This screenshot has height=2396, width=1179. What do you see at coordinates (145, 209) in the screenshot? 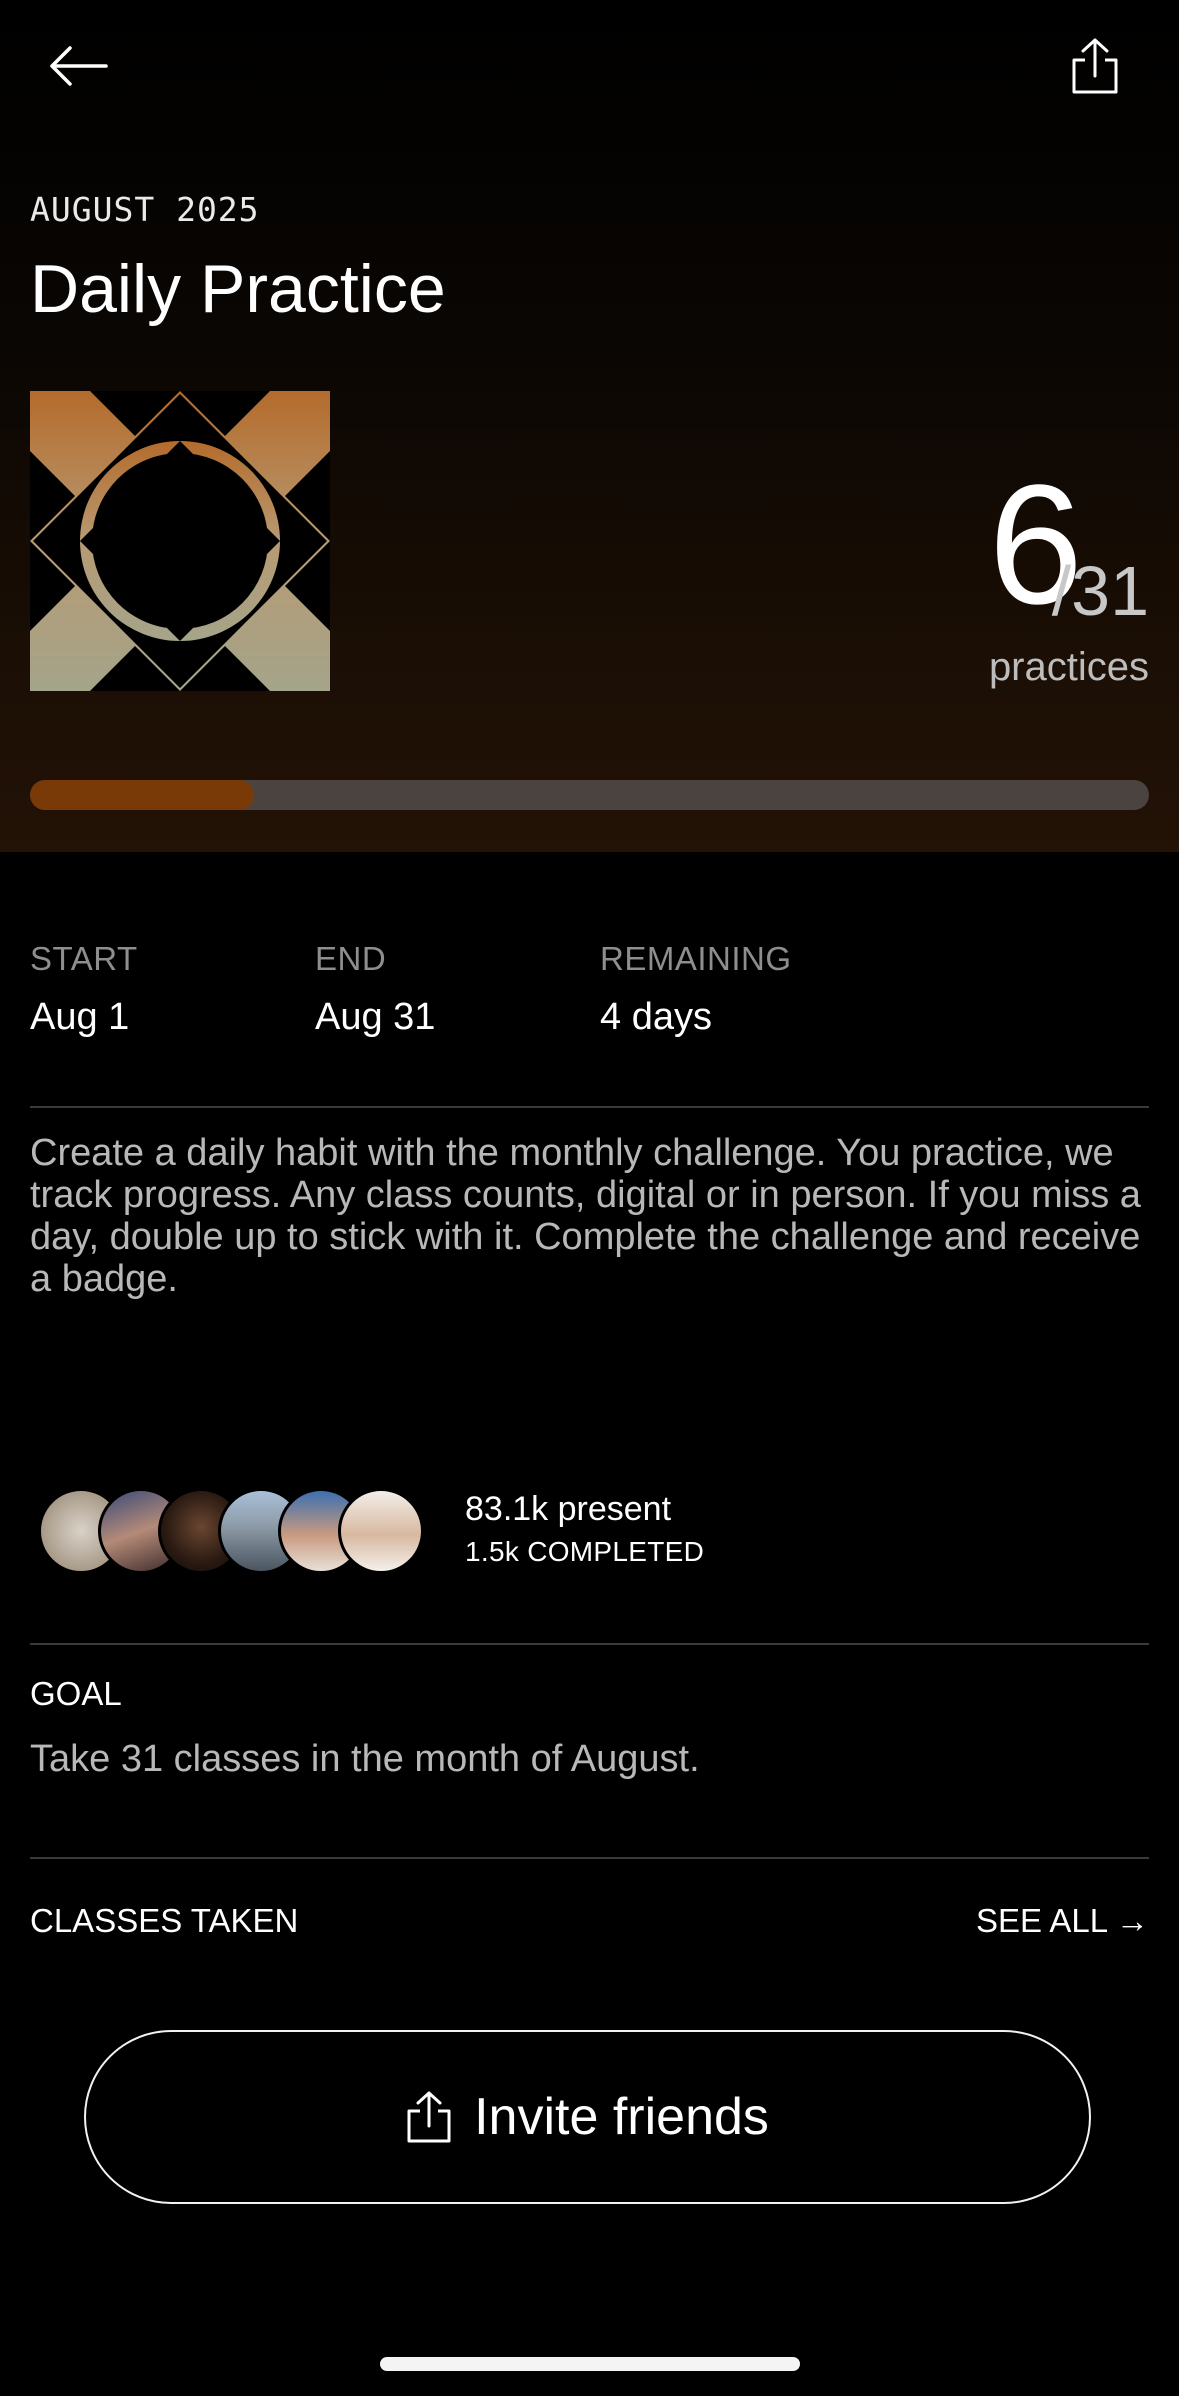
I see `challenge-month: AUGUST 2025` at bounding box center [145, 209].